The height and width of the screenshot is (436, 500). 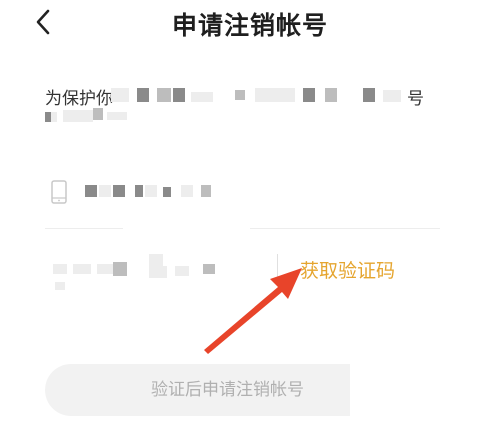 I want to click on page-title: 申请注销帐号, so click(x=249, y=25).